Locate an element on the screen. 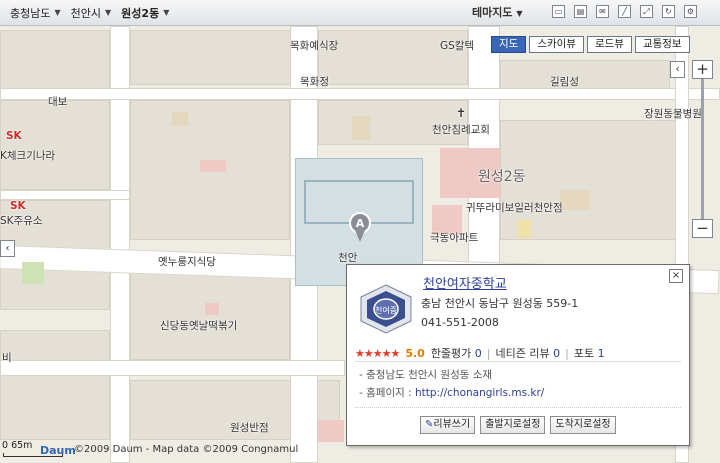 This screenshot has height=463, width=720. svg-text: 천여중 is located at coordinates (386, 310).